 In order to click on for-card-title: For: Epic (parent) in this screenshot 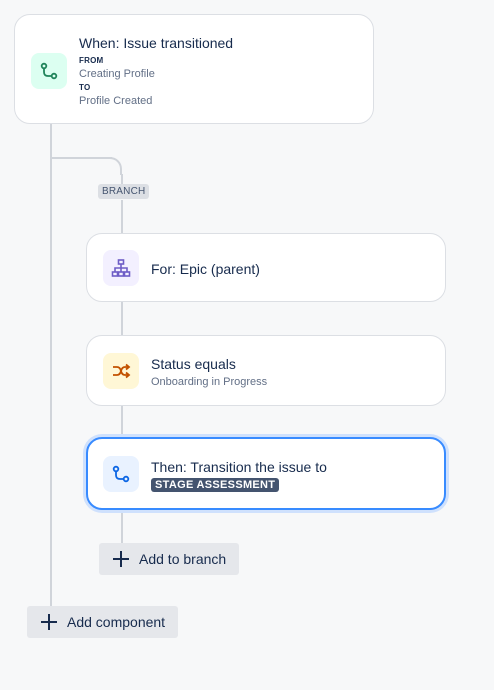, I will do `click(205, 269)`.